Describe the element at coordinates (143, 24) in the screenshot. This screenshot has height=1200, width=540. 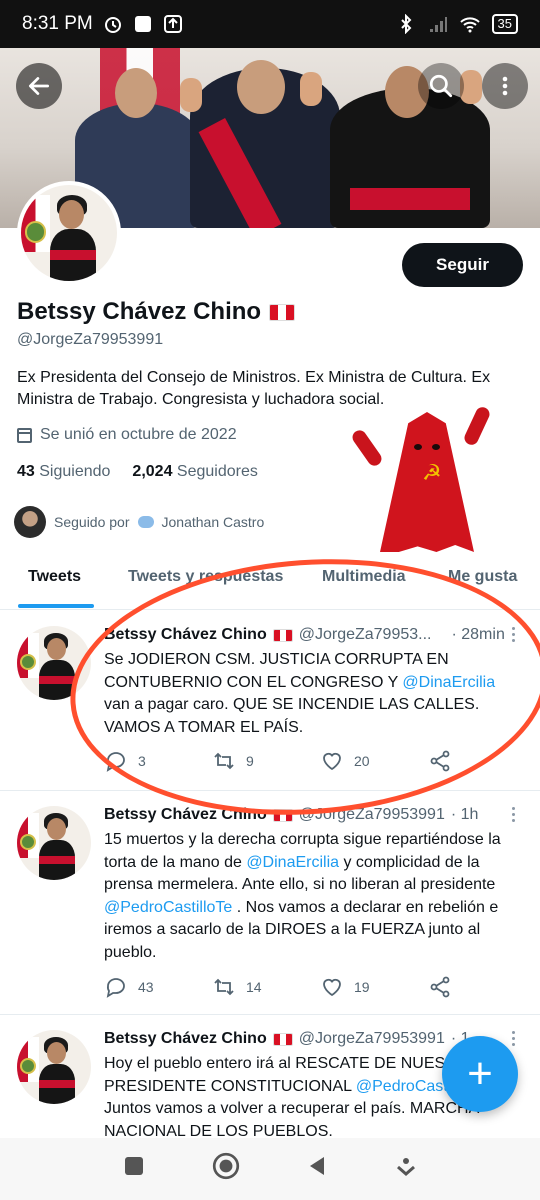
I see `notification-square-icon` at that location.